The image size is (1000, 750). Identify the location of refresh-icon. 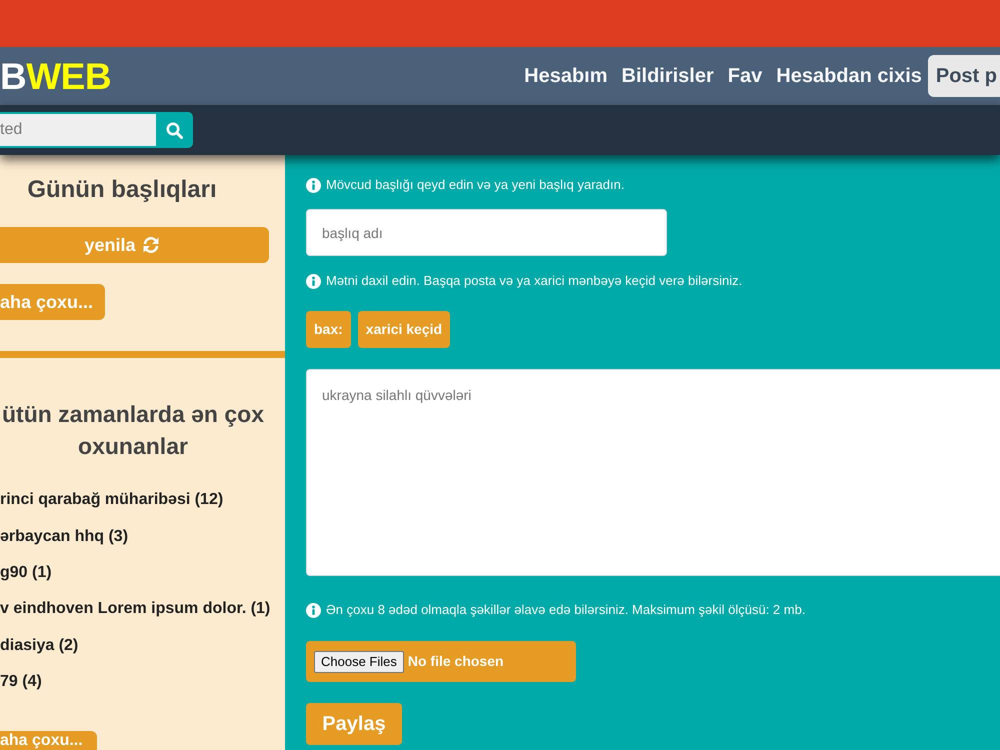
(151, 245).